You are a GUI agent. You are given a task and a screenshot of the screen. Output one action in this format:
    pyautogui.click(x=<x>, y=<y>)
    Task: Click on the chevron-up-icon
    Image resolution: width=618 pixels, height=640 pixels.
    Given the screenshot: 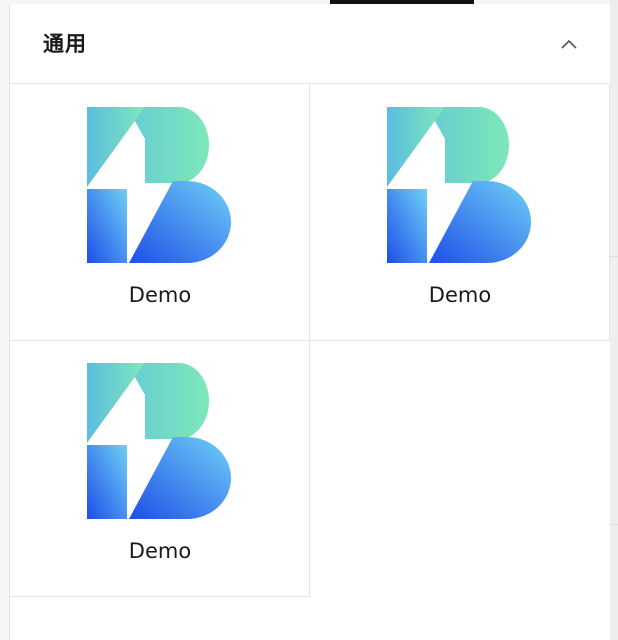 What is the action you would take?
    pyautogui.click(x=569, y=44)
    